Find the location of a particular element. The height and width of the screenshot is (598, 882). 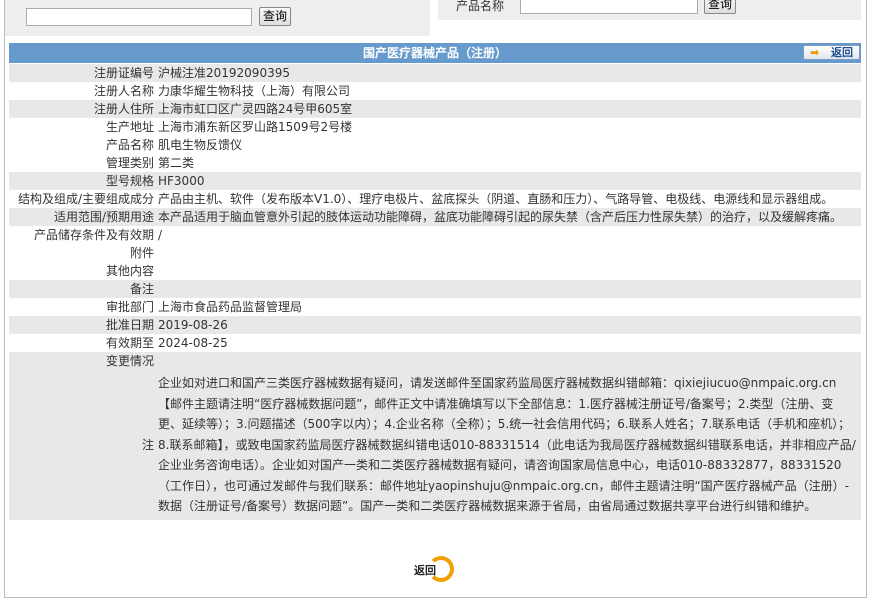

field-label: 变更情况 is located at coordinates (129, 361).